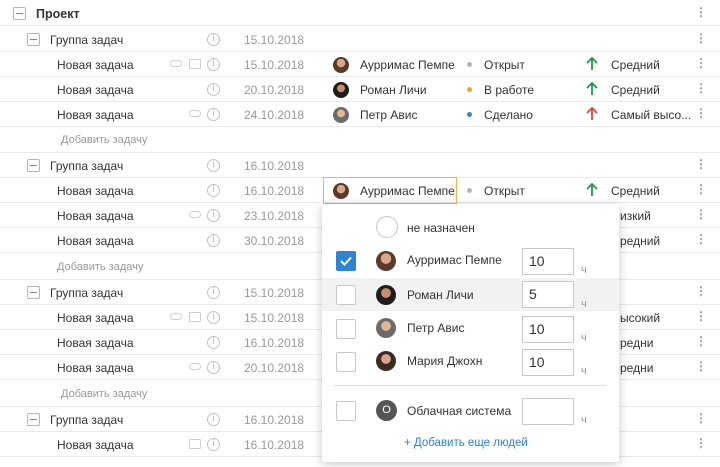 This screenshot has height=467, width=720. Describe the element at coordinates (470, 410) in the screenshot. I see `system-option: О Облачная система ч` at that location.